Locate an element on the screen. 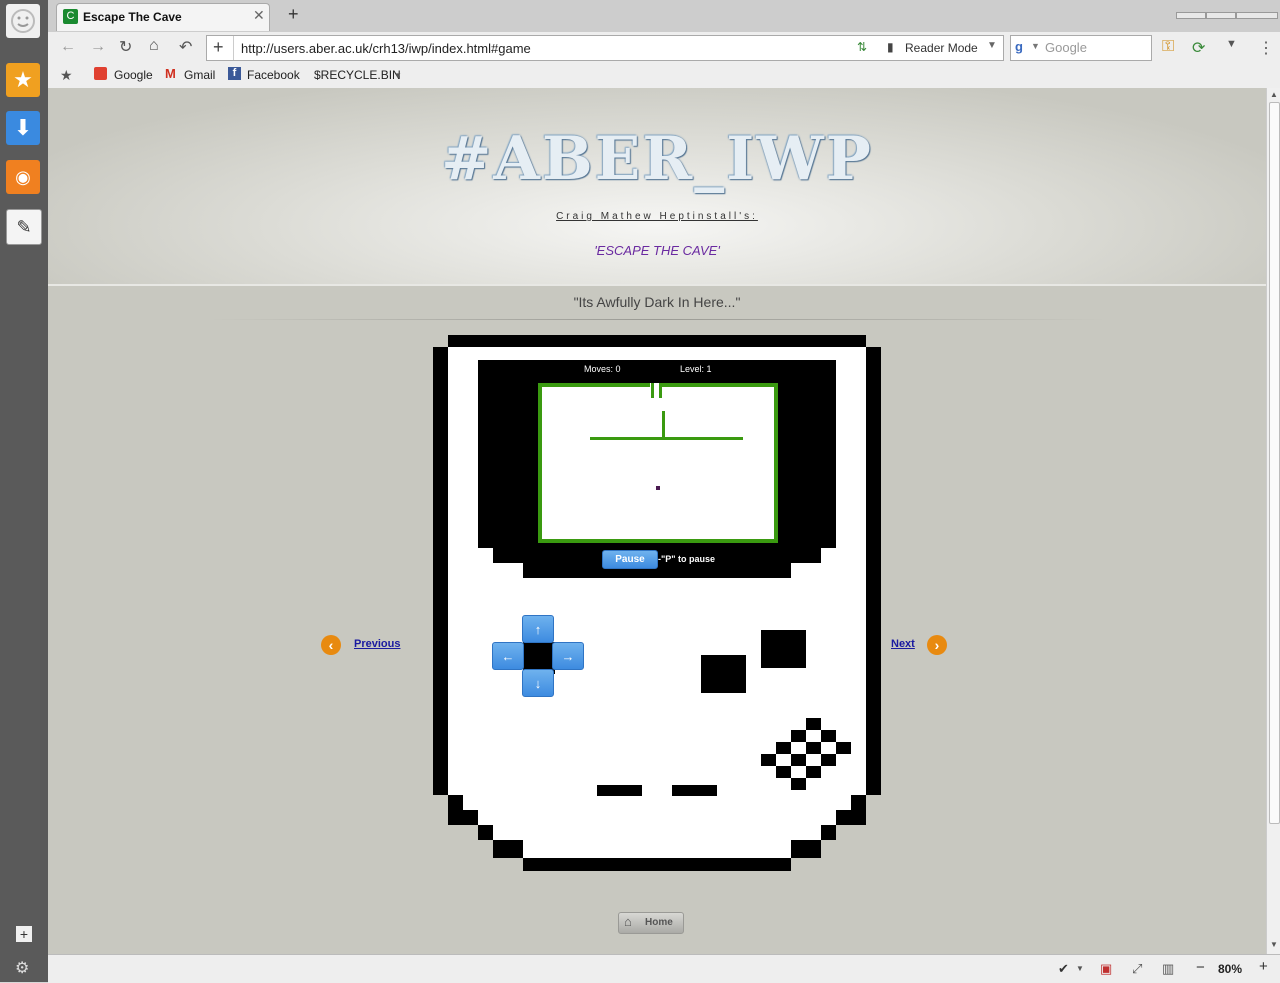  maximize-button is located at coordinates (1221, 15).